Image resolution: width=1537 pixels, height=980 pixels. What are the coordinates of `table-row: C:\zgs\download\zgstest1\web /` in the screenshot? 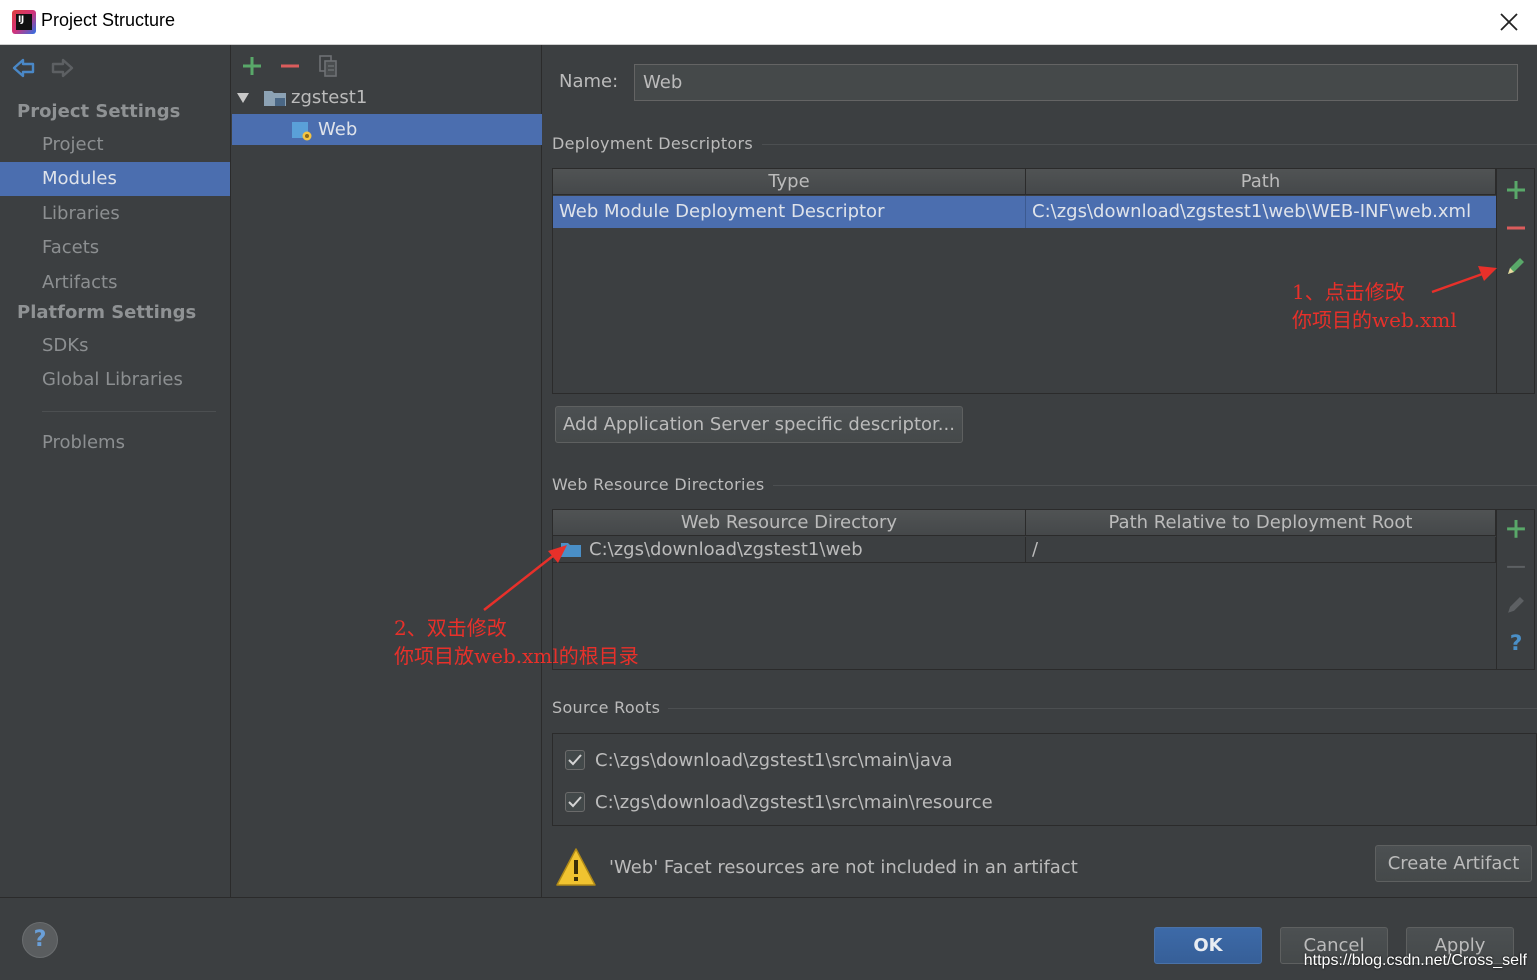 It's located at (1024, 553).